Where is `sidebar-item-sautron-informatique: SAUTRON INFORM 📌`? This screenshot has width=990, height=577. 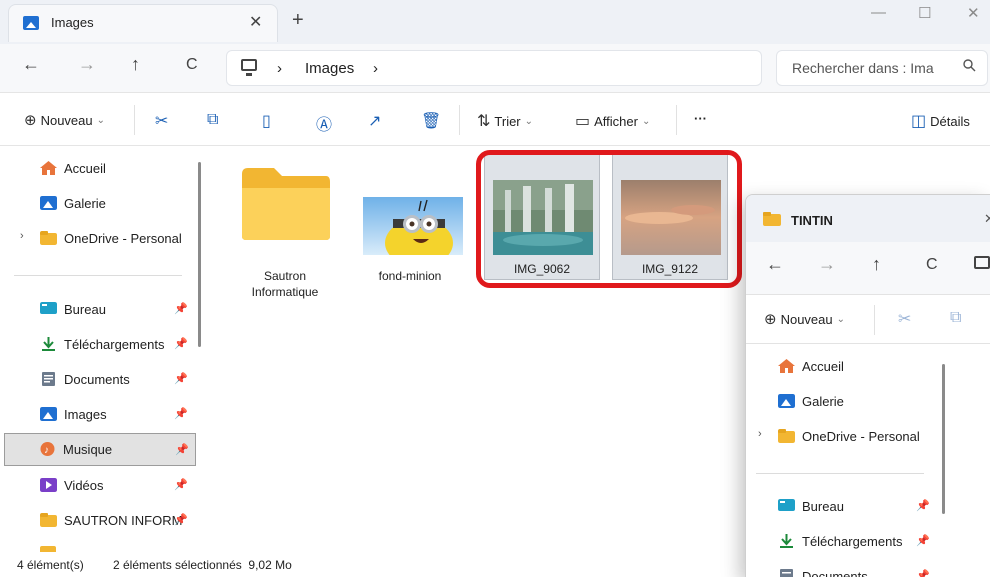
sidebar-item-sautron-informatique: SAUTRON INFORM 📌 is located at coordinates (101, 520).